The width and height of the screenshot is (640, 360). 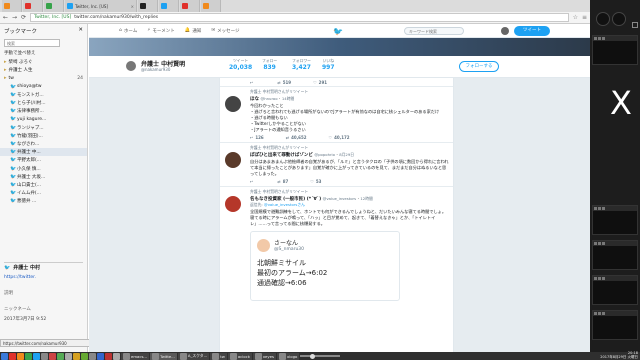 What do you see at coordinates (193, 31) in the screenshot?
I see `nav-bell: 🔔 通知` at bounding box center [193, 31].